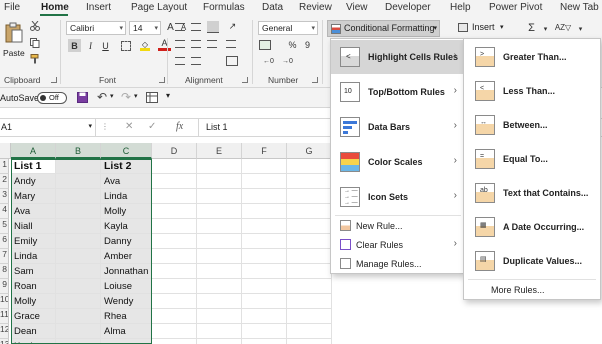 This screenshot has width=602, height=344. I want to click on row-header: 2, so click(4, 181).